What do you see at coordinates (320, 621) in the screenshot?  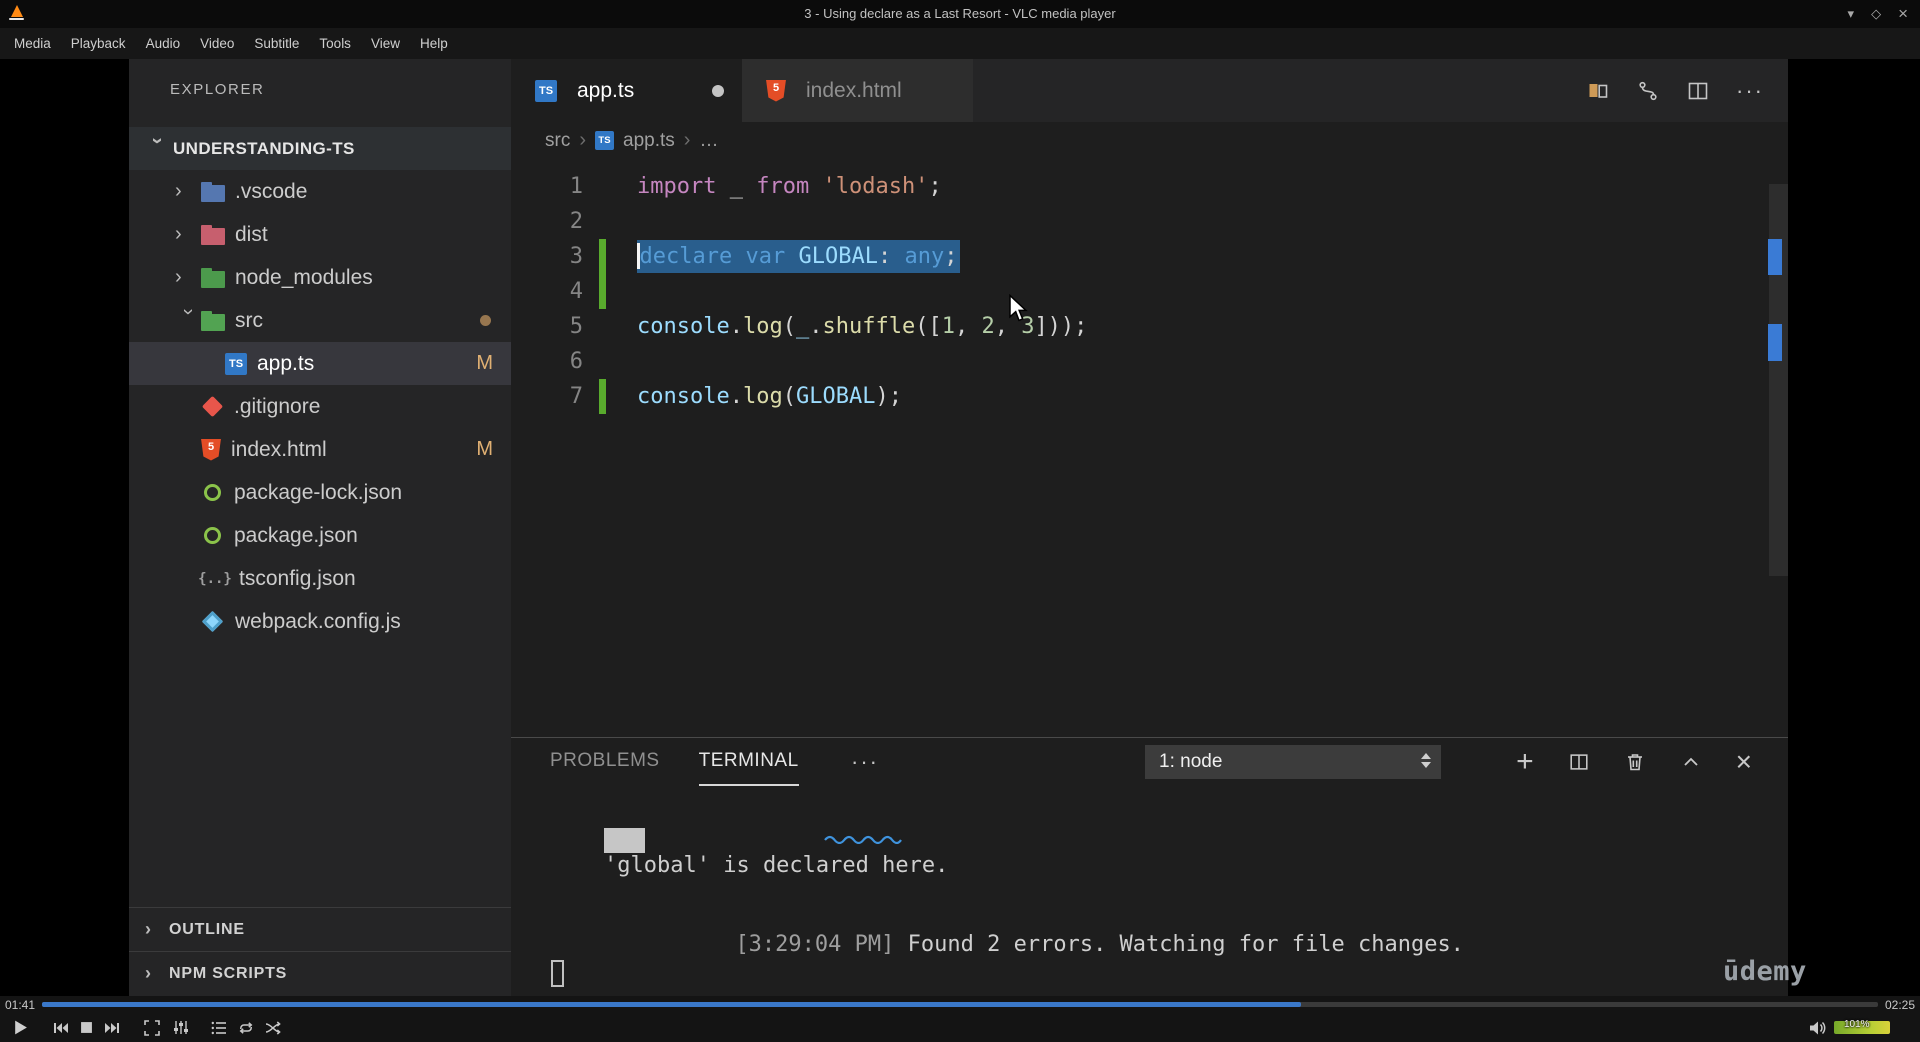 I see `tree-item-webpack.config.js: ›webpack.config.js` at bounding box center [320, 621].